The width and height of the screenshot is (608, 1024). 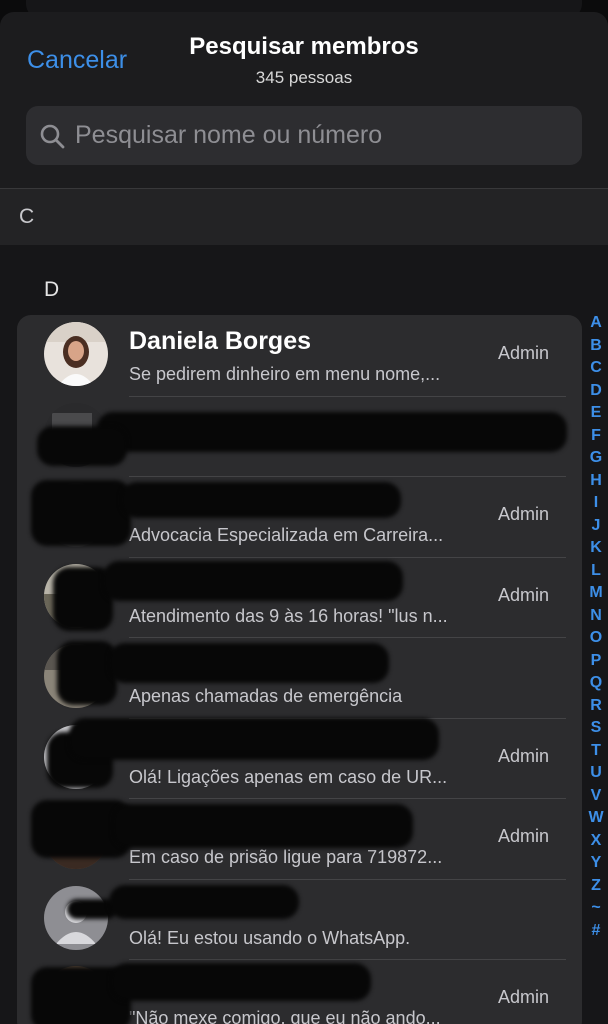 What do you see at coordinates (596, 841) in the screenshot?
I see `index-letter: X` at bounding box center [596, 841].